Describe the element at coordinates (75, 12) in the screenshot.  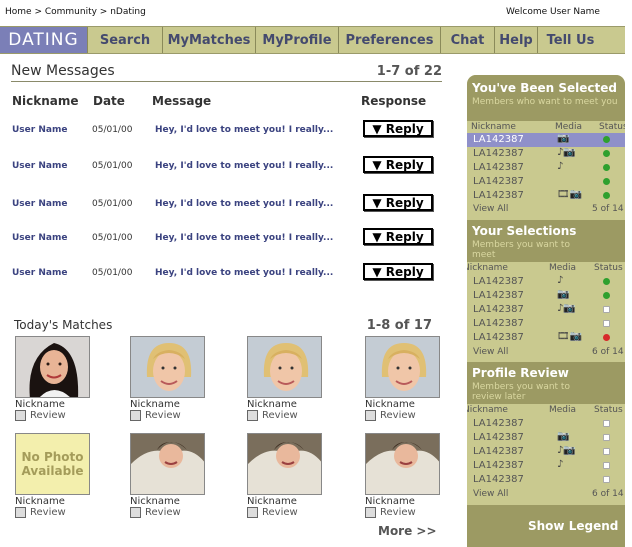
I see `breadcrumb: Home > Community > nDating` at that location.